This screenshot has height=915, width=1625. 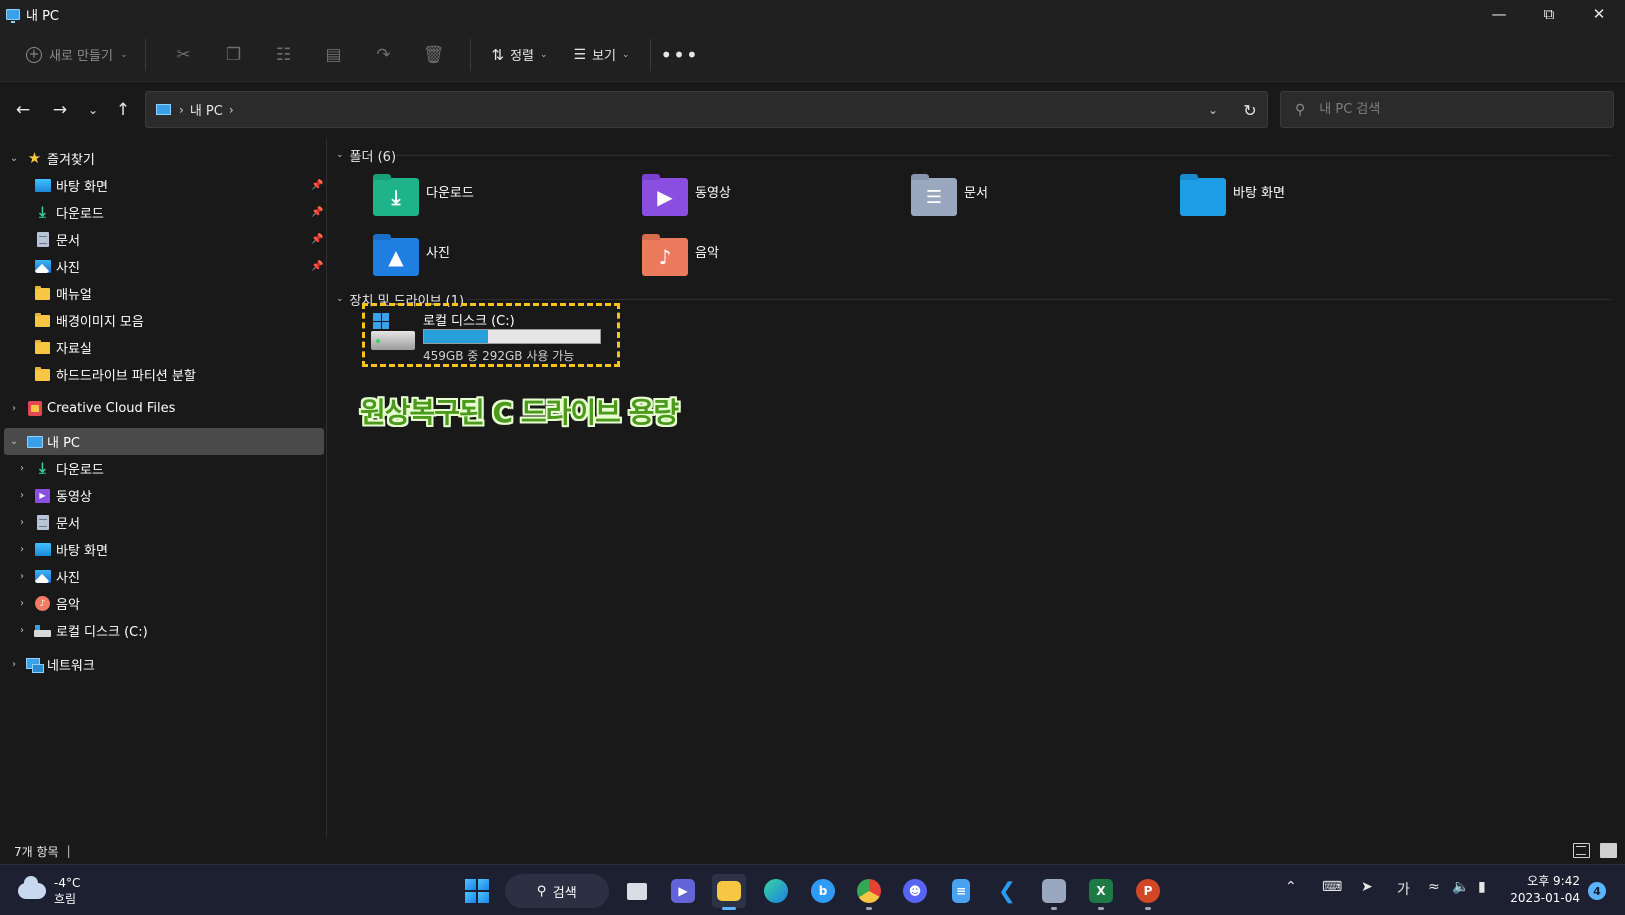 What do you see at coordinates (1054, 892) in the screenshot?
I see `network-app-button` at bounding box center [1054, 892].